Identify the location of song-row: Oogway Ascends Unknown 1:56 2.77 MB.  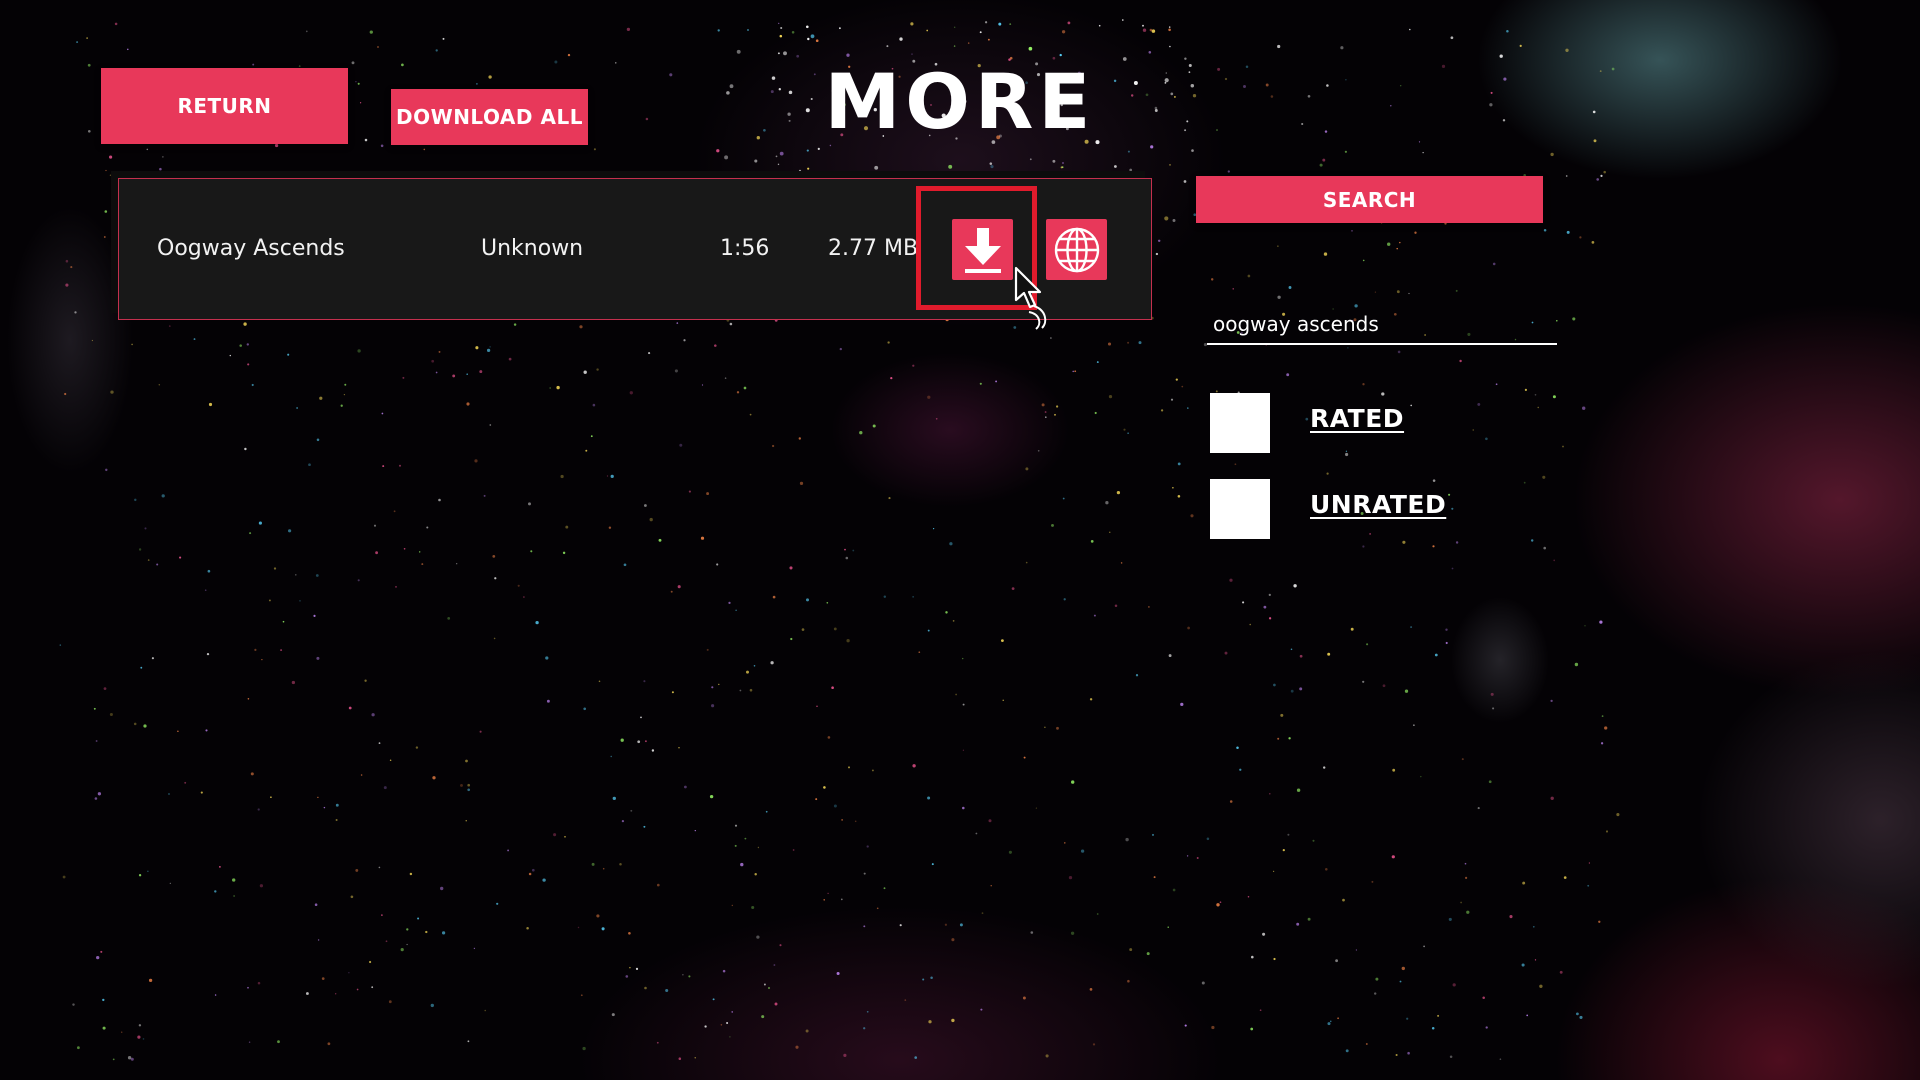
(635, 249).